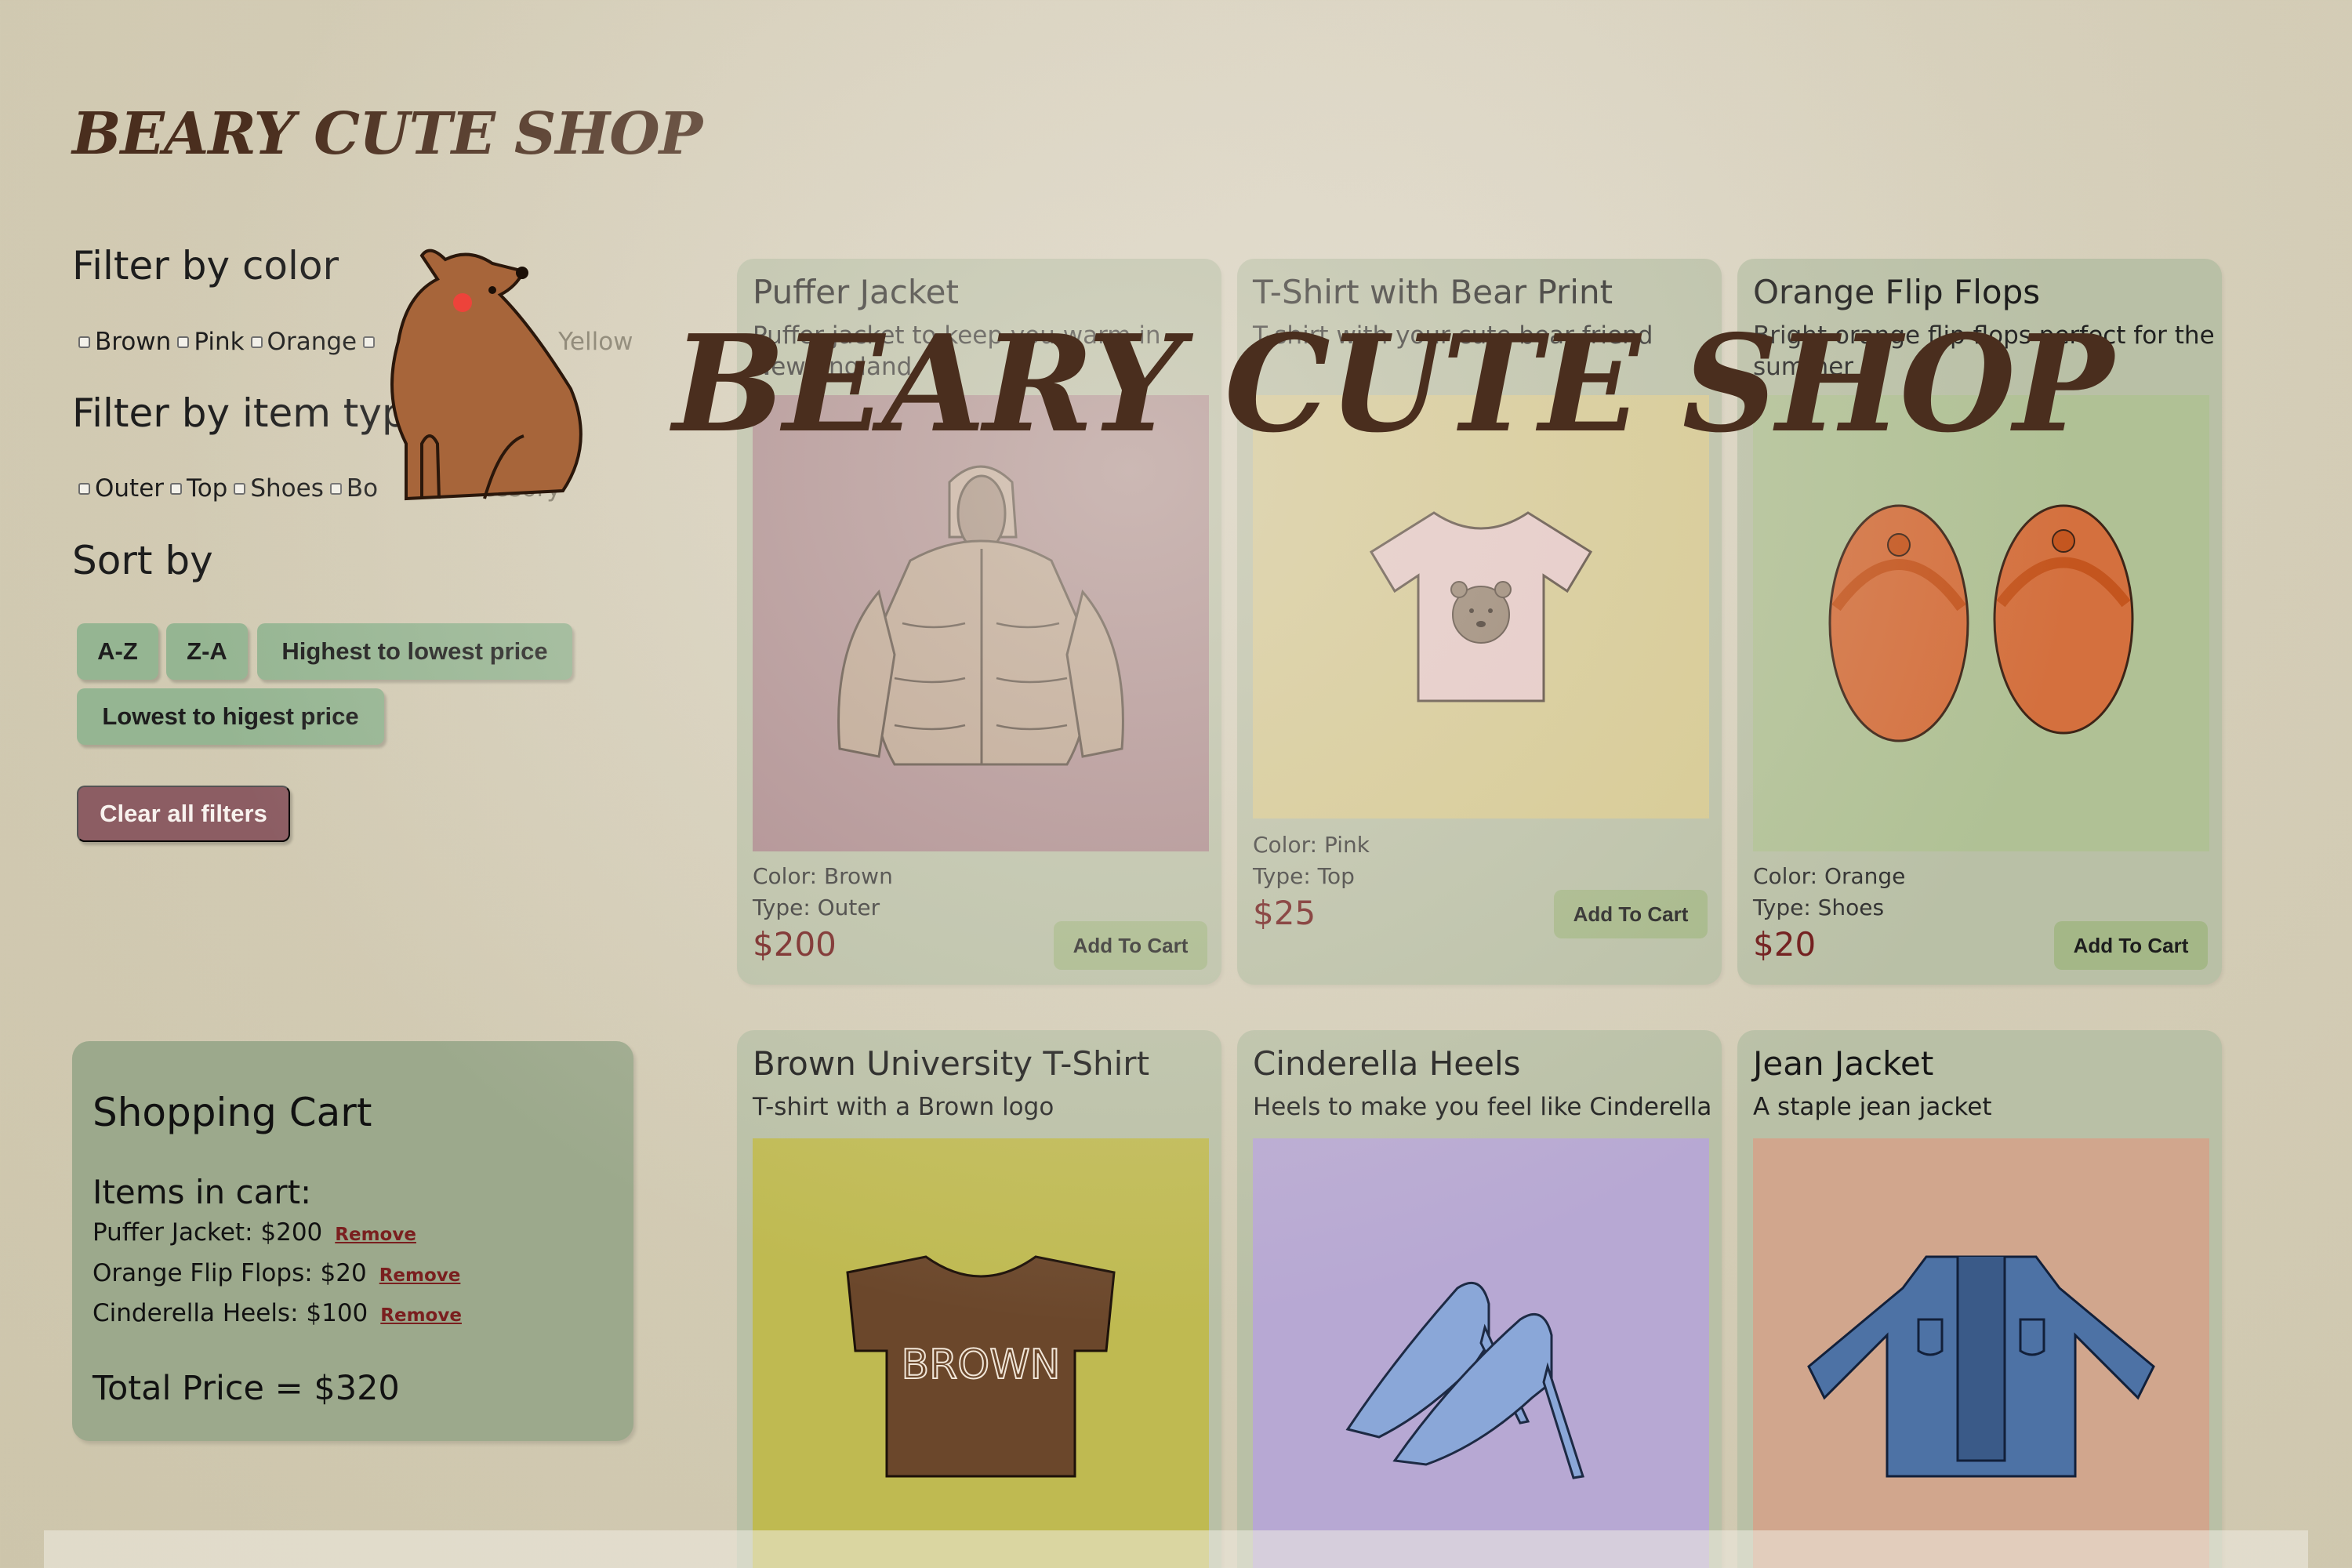 This screenshot has width=2352, height=1568. Describe the element at coordinates (277, 1273) in the screenshot. I see `cart-item: Orange Flip Flops: $20 Remove` at that location.